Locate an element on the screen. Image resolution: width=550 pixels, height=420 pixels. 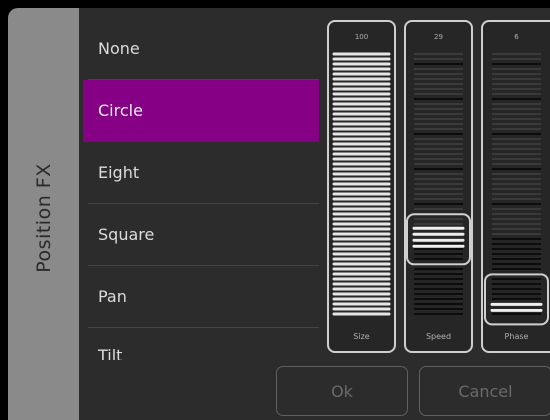
speed-fader-label: Speed is located at coordinates (438, 336).